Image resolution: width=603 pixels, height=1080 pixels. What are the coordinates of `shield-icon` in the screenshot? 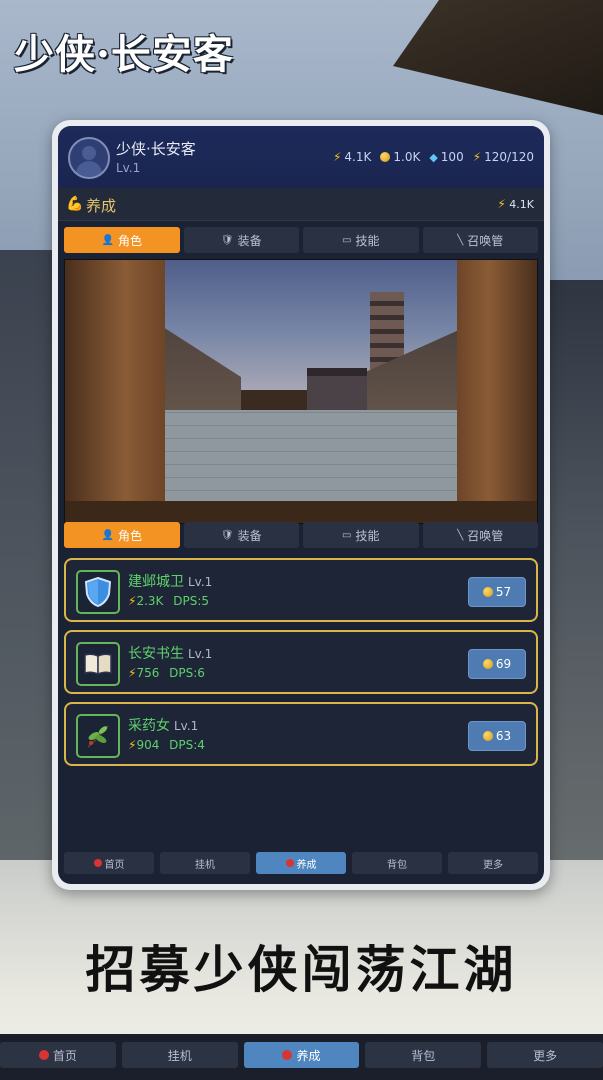 It's located at (98, 592).